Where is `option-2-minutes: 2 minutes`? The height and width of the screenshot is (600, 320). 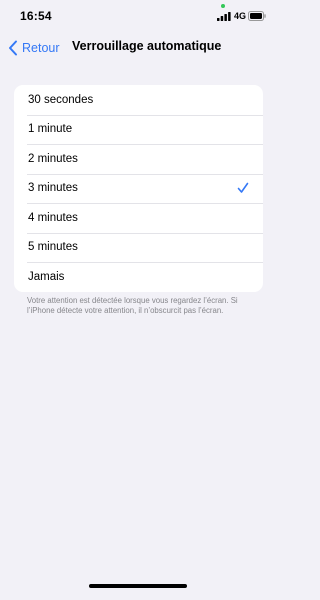 option-2-minutes: 2 minutes is located at coordinates (138, 159).